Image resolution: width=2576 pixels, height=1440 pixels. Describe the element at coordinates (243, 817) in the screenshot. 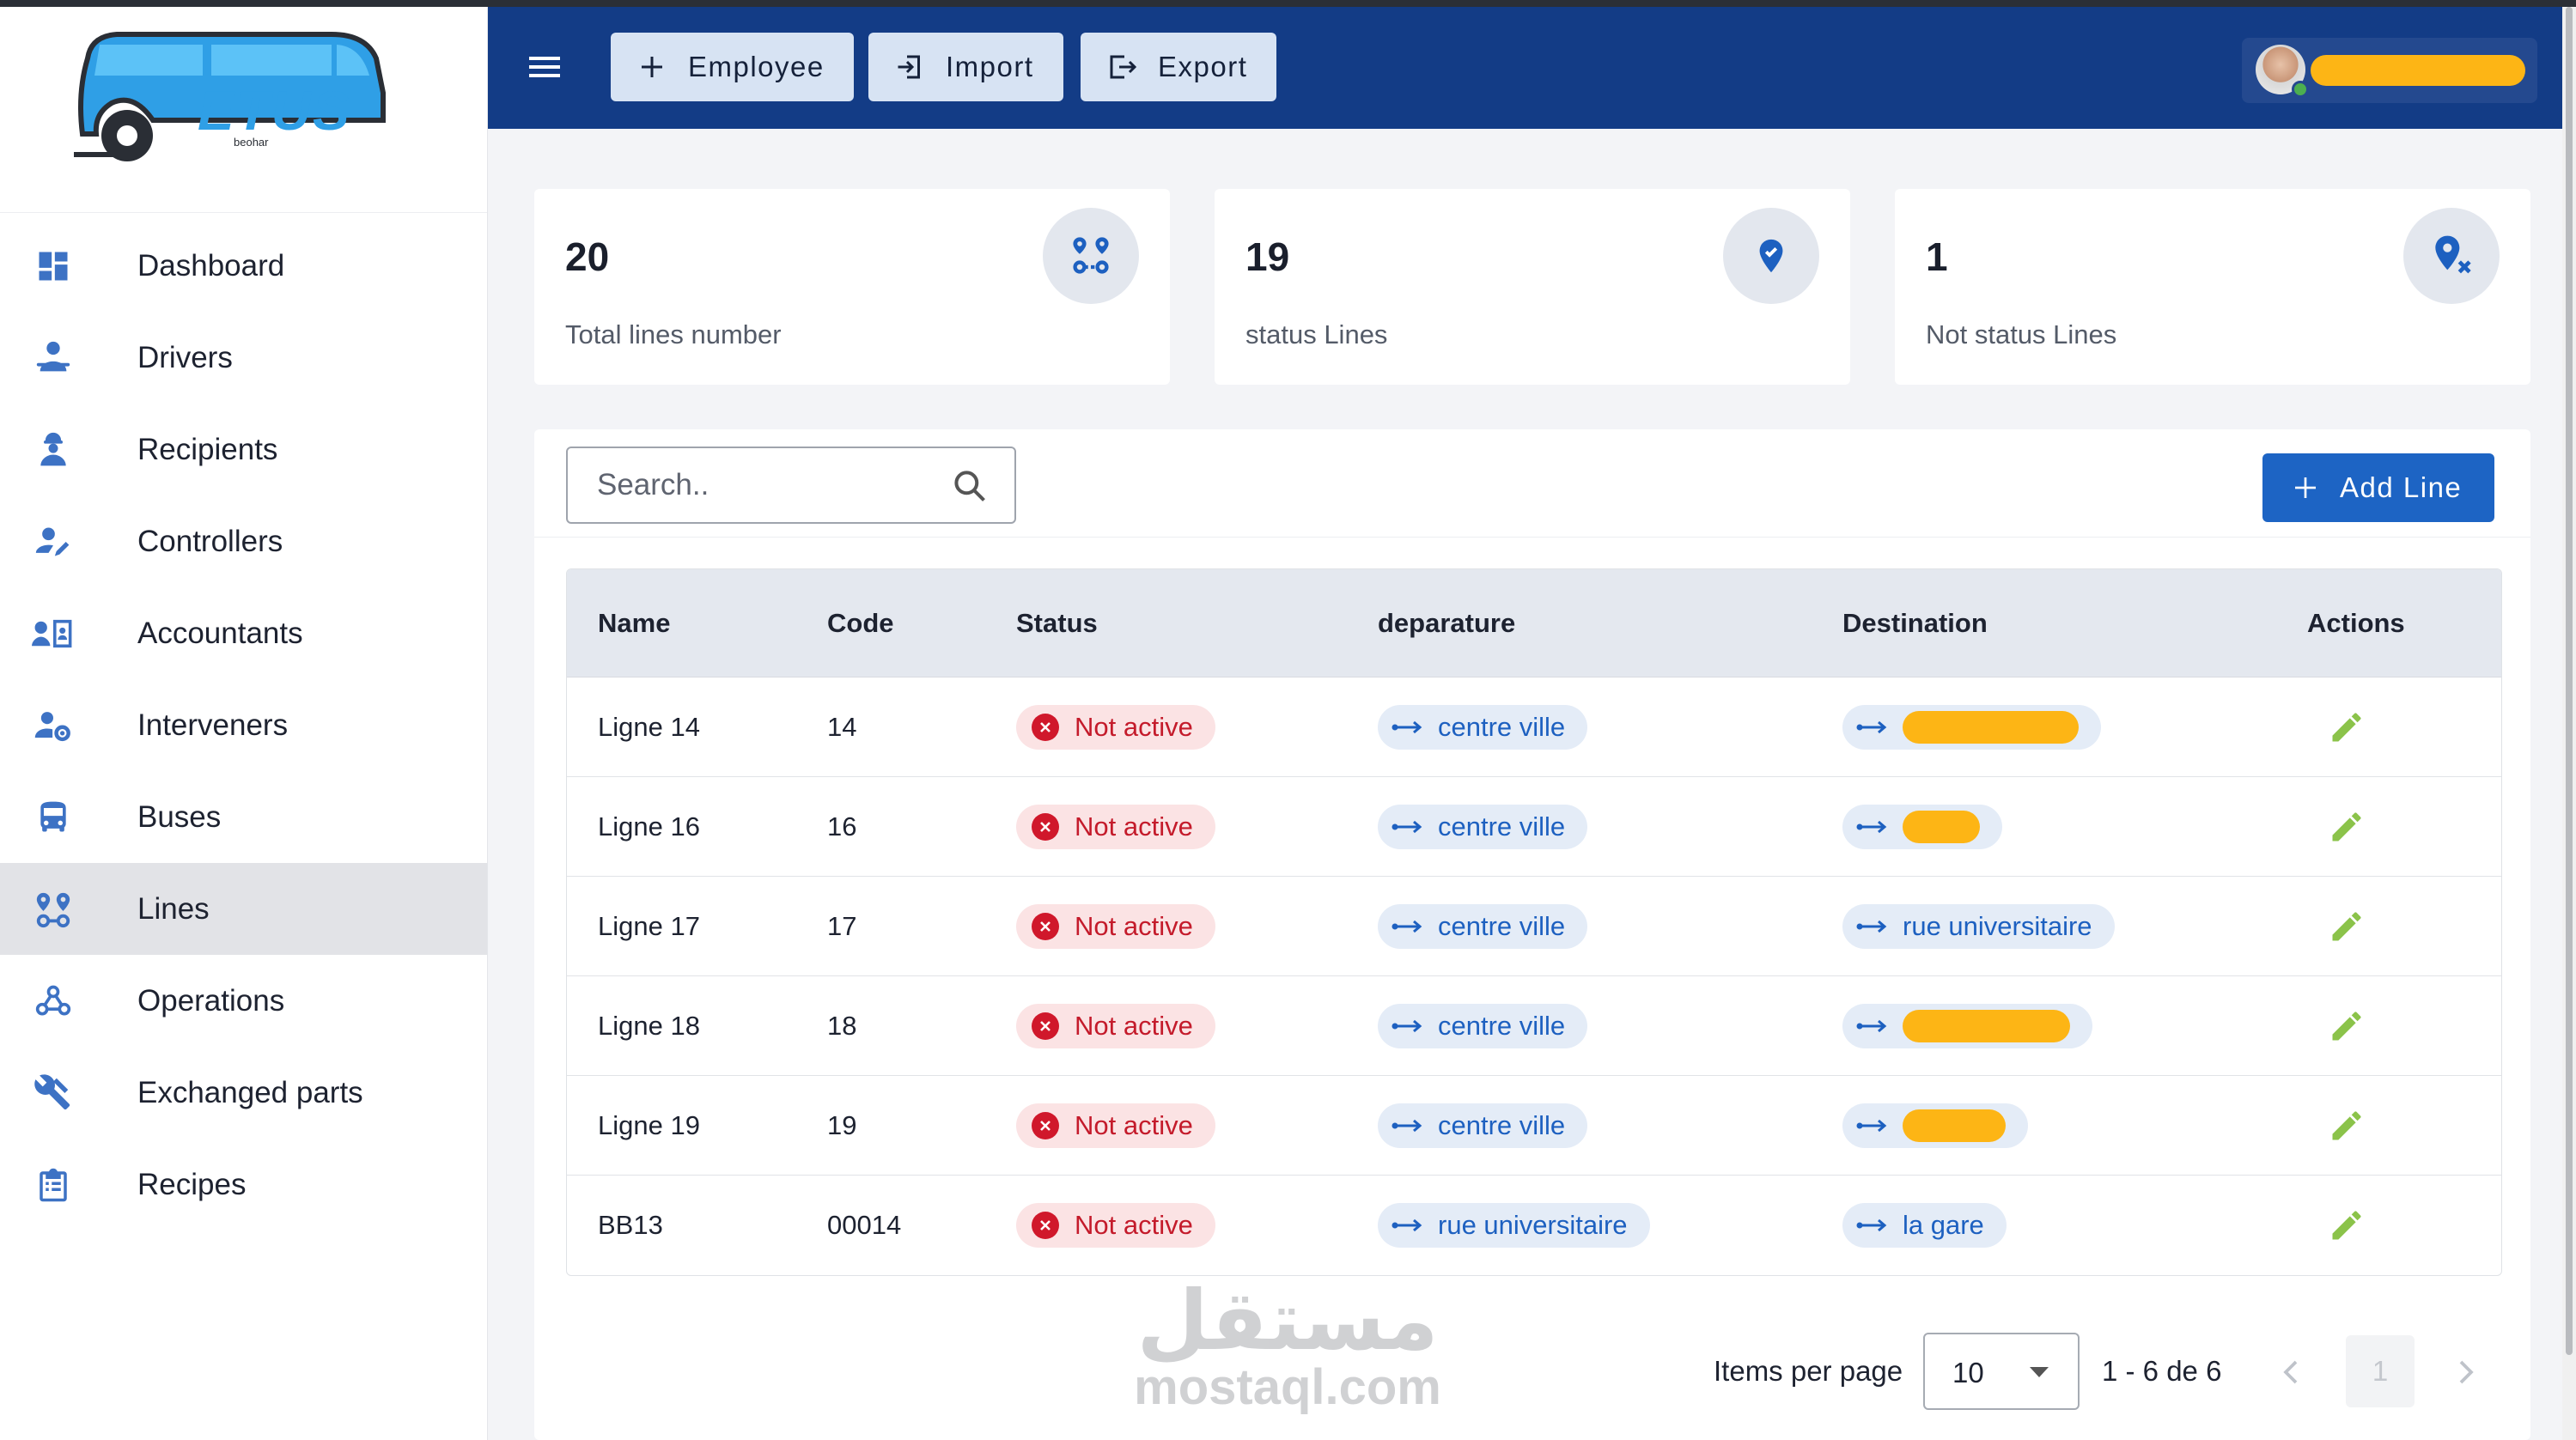

I see `sidebar-item-buses: Buses` at that location.